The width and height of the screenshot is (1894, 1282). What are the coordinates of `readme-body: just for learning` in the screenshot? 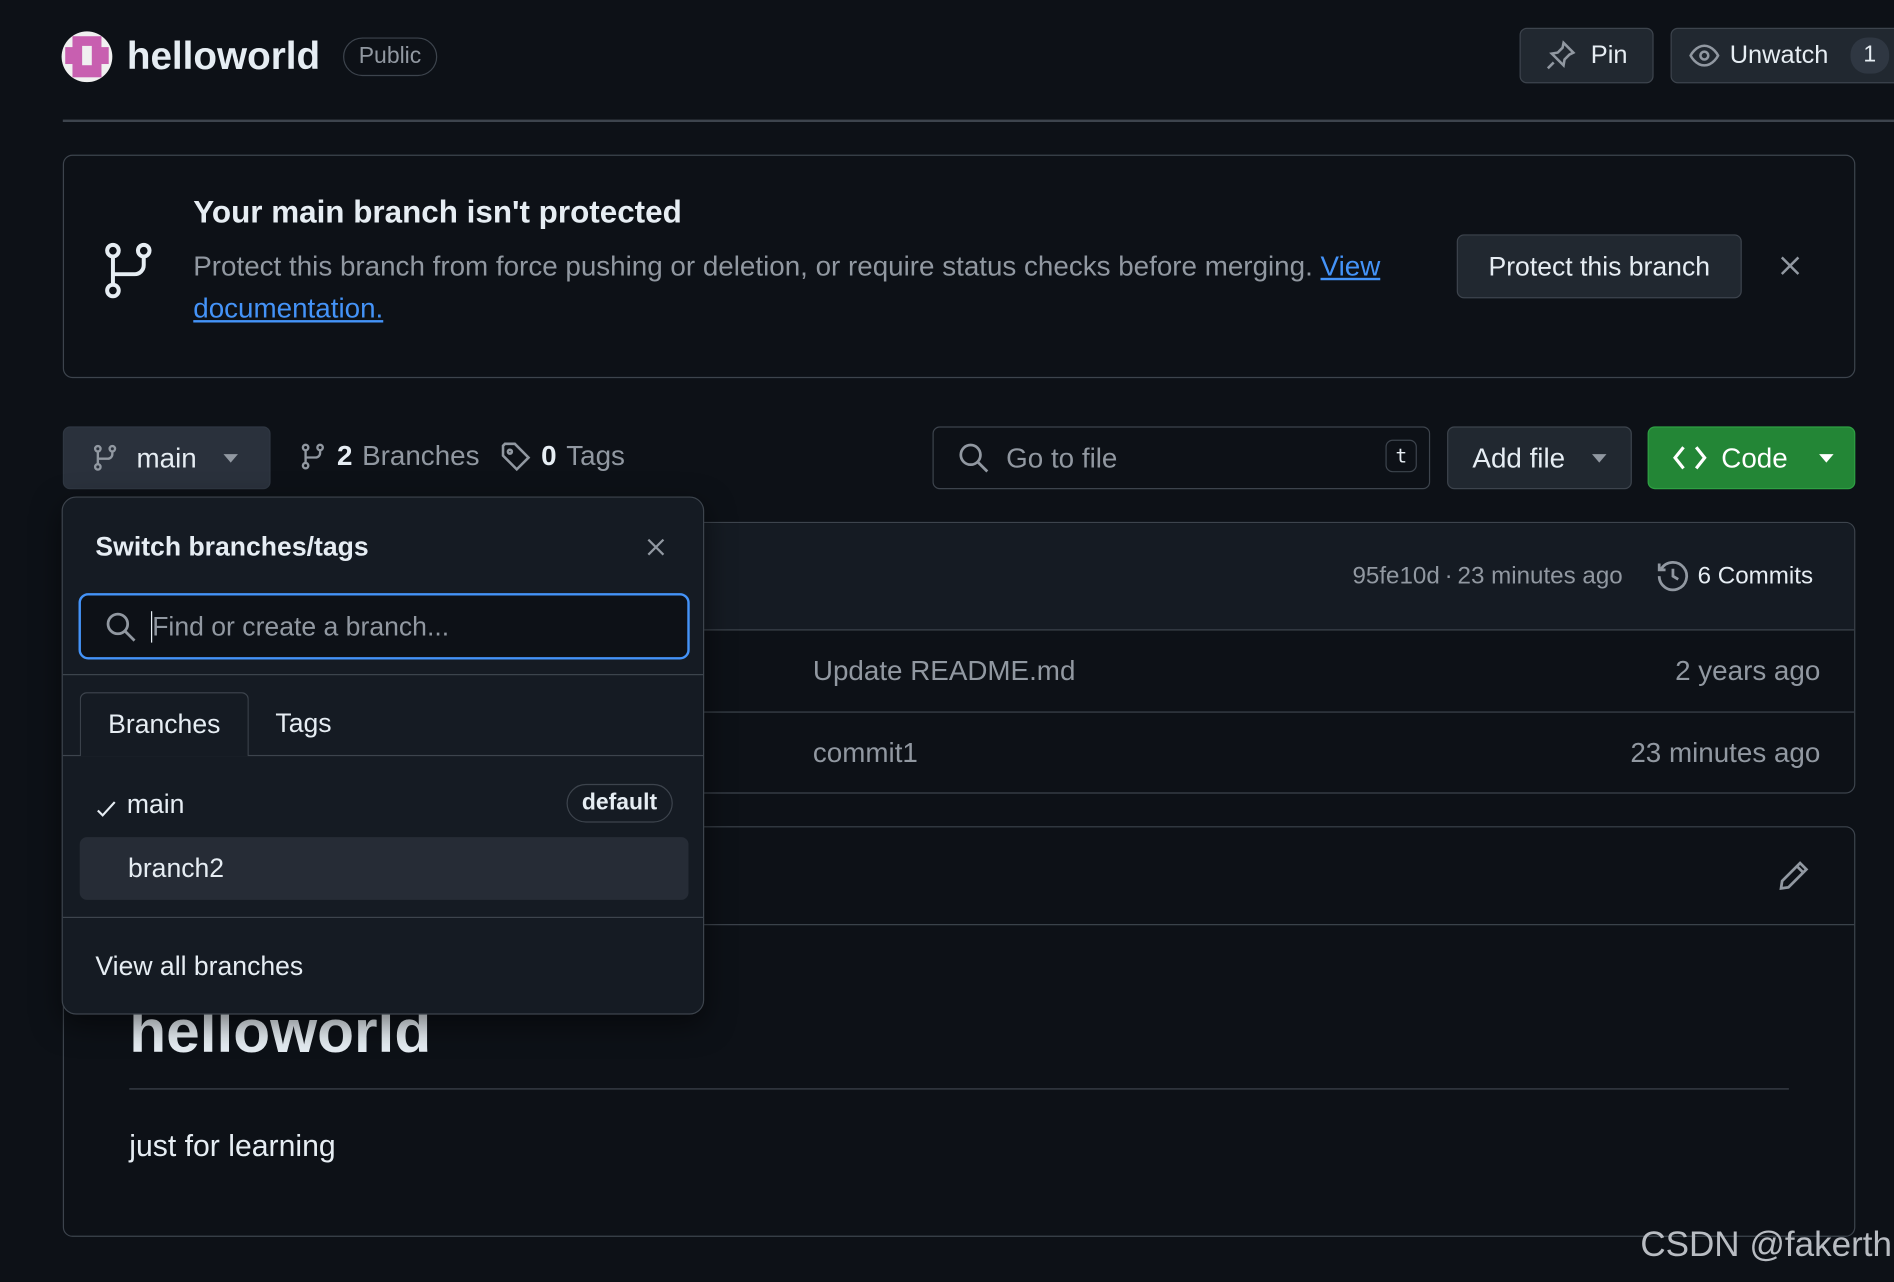 It's located at (232, 1146).